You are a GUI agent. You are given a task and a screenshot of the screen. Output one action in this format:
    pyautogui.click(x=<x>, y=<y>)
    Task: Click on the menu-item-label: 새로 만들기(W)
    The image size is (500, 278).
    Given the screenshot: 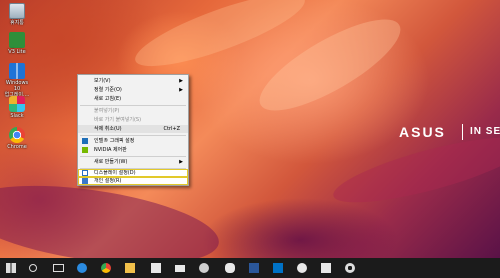 What is the action you would take?
    pyautogui.click(x=111, y=162)
    